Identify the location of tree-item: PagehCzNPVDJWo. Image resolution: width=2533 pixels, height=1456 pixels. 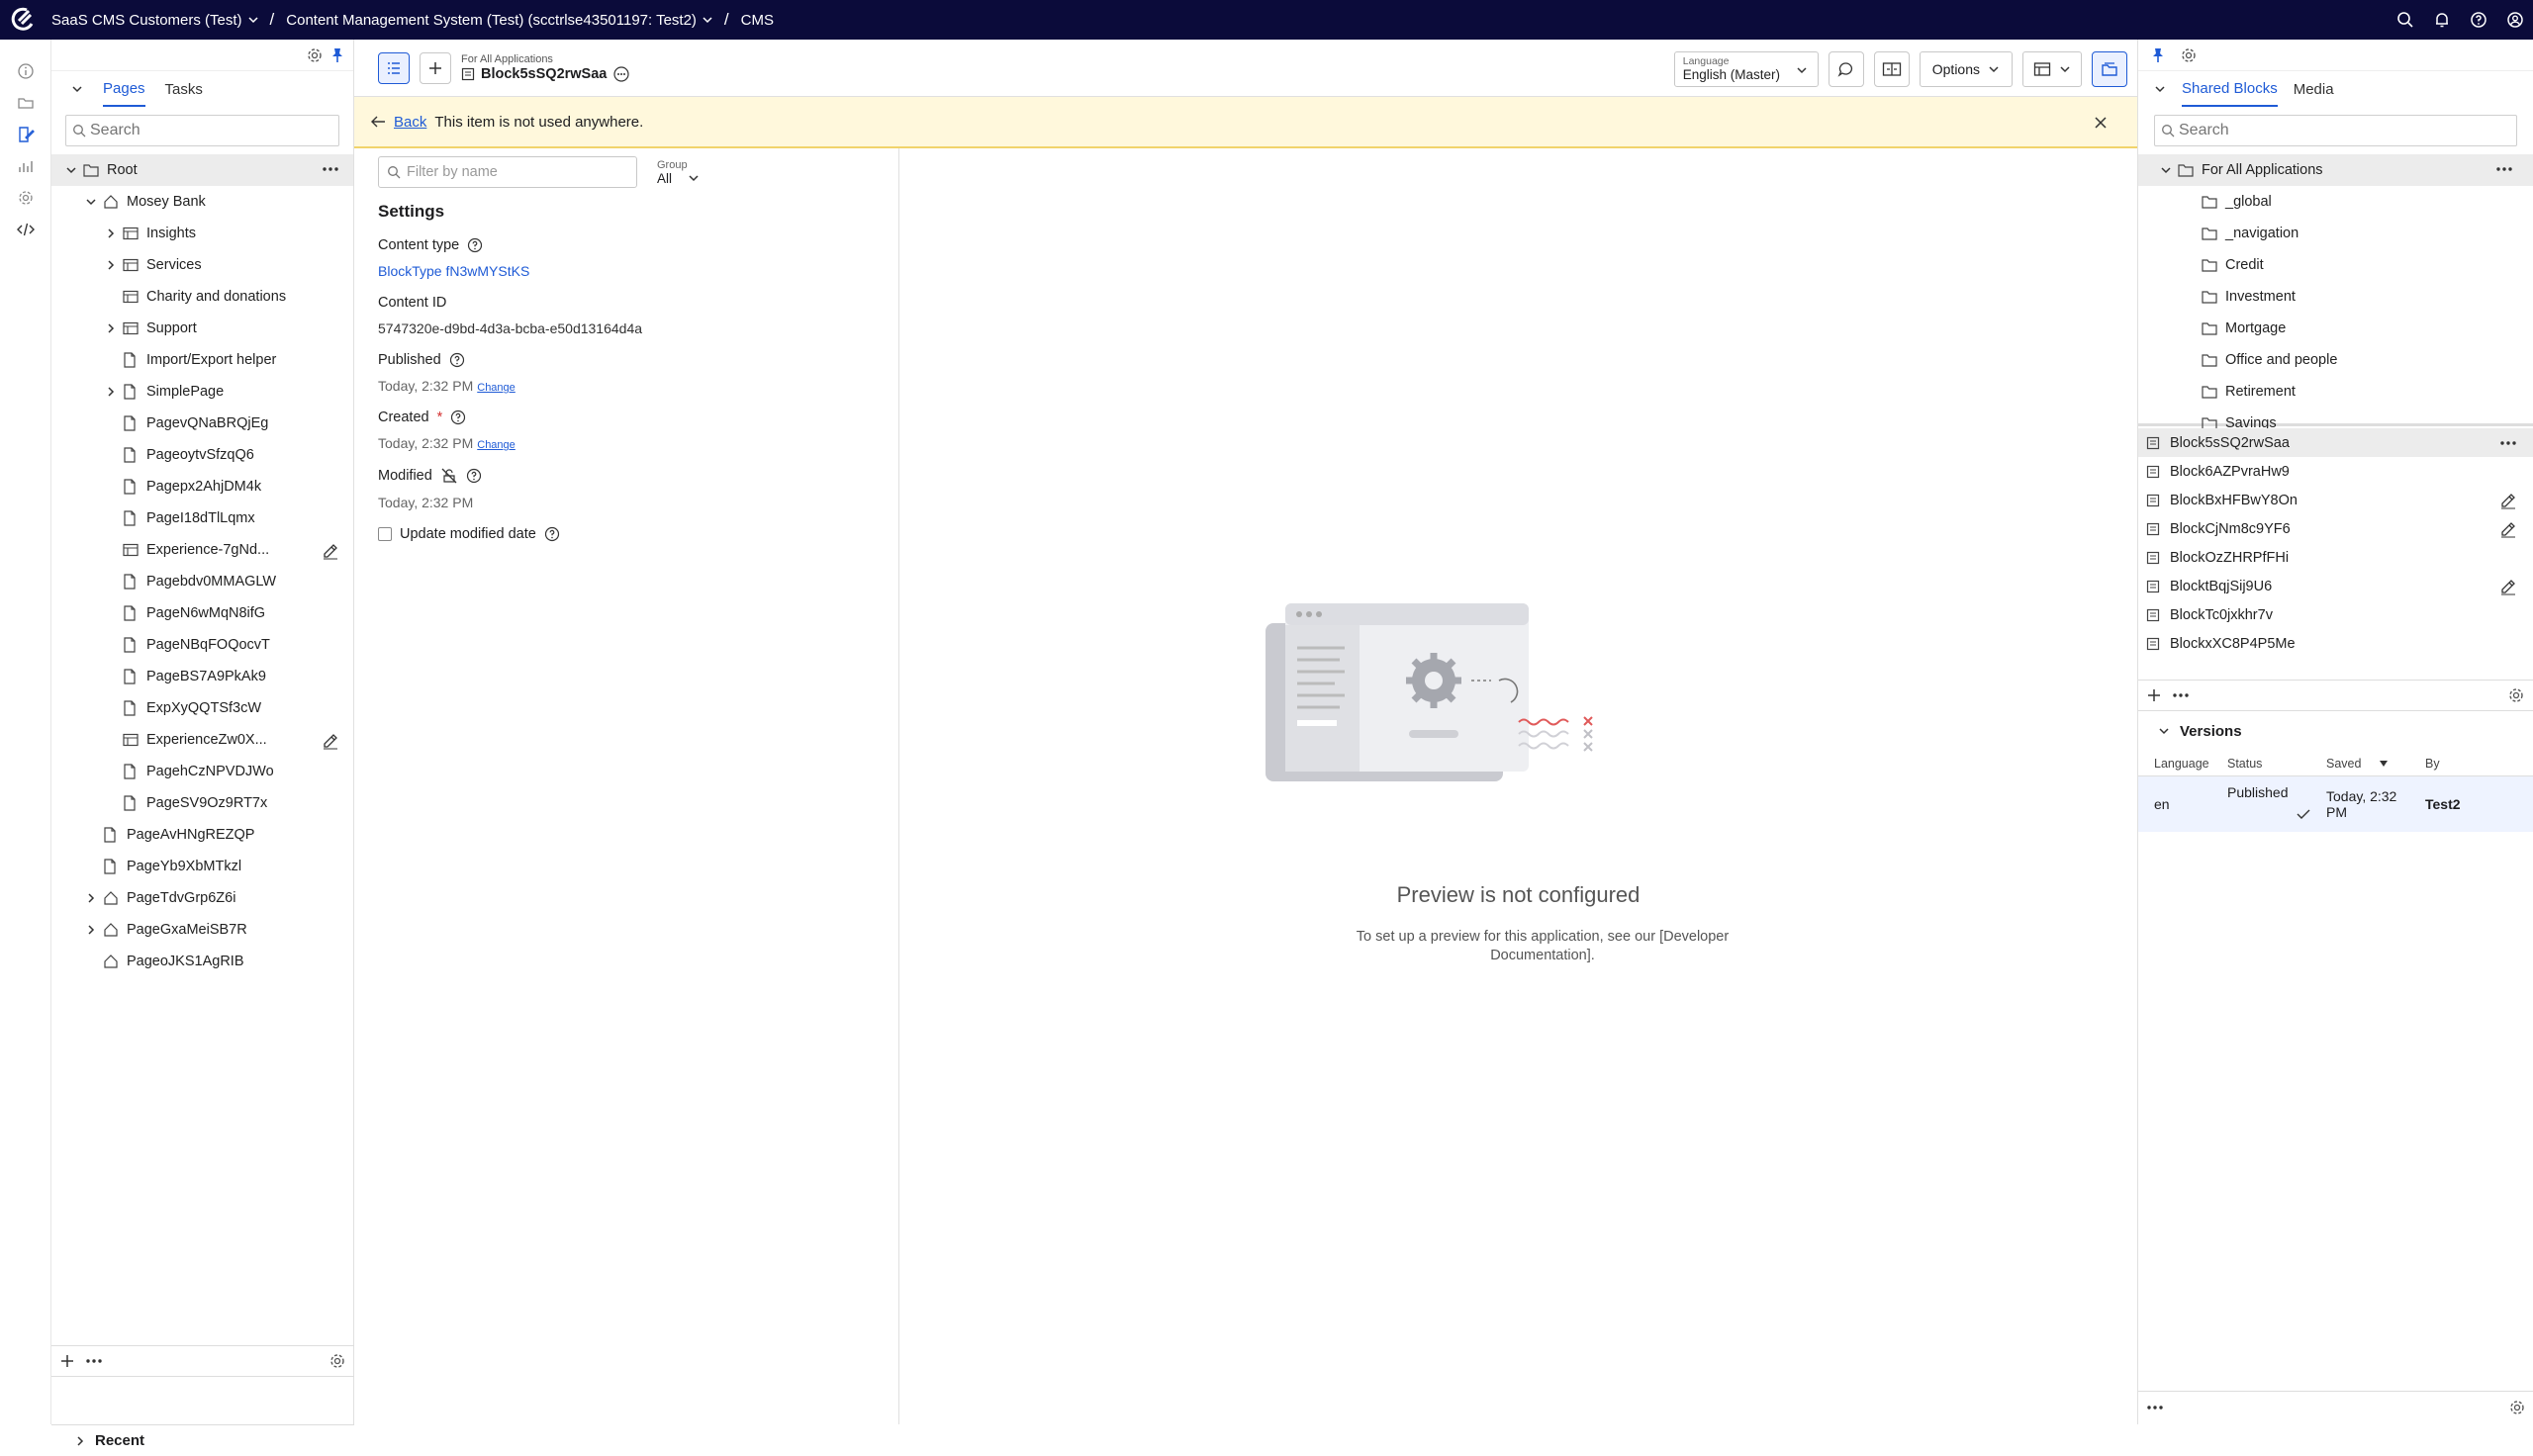
(202, 771).